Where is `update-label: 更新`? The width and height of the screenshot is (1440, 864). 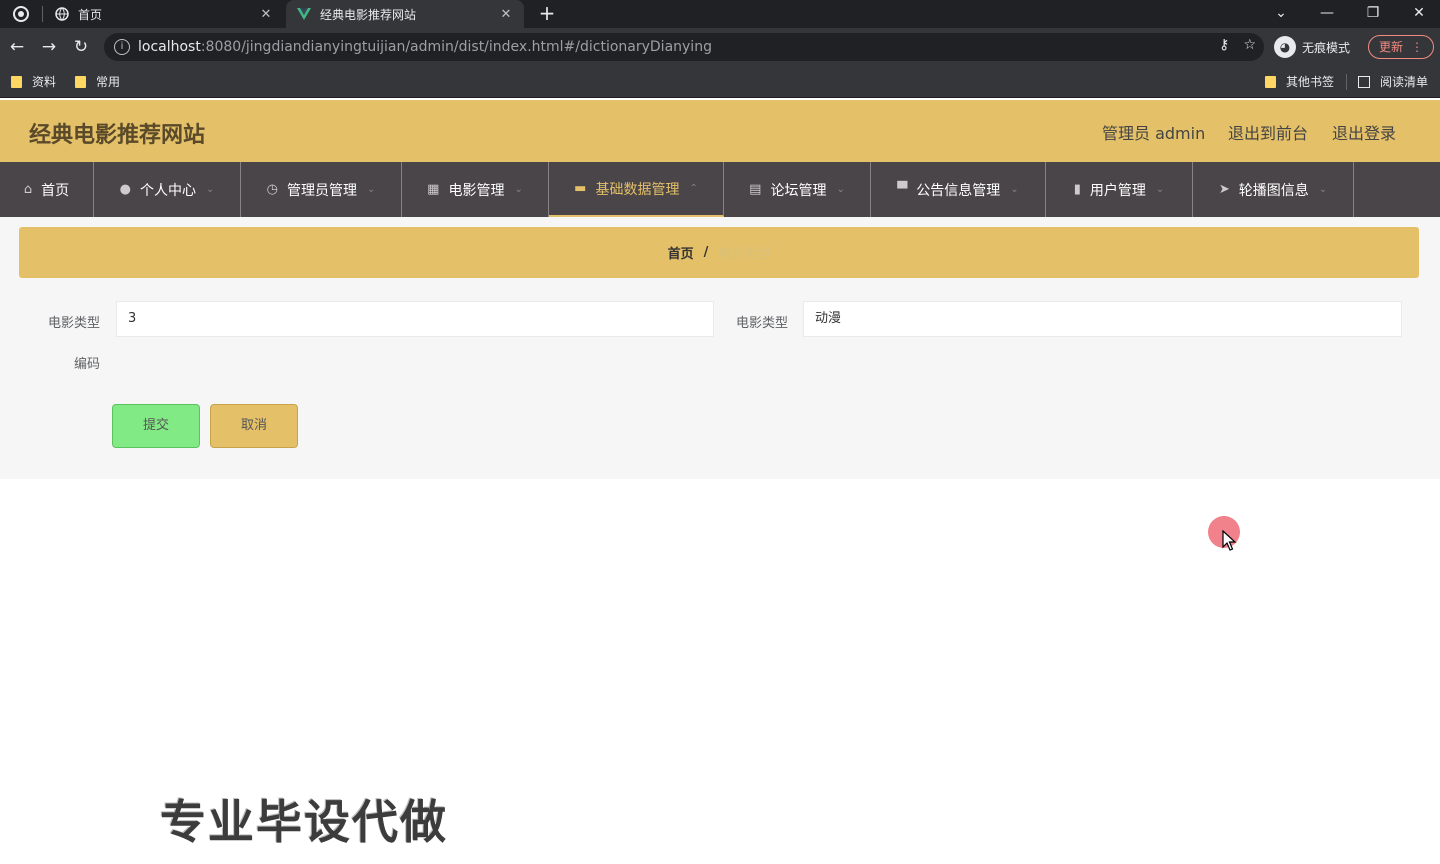
update-label: 更新 is located at coordinates (1391, 47).